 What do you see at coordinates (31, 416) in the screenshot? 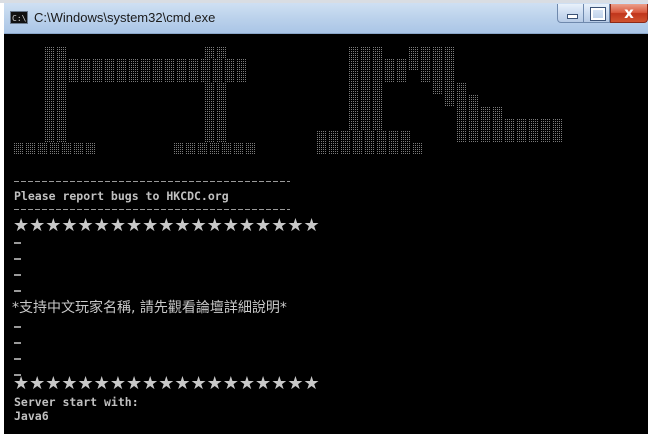
I see `java-version-line: Java6` at bounding box center [31, 416].